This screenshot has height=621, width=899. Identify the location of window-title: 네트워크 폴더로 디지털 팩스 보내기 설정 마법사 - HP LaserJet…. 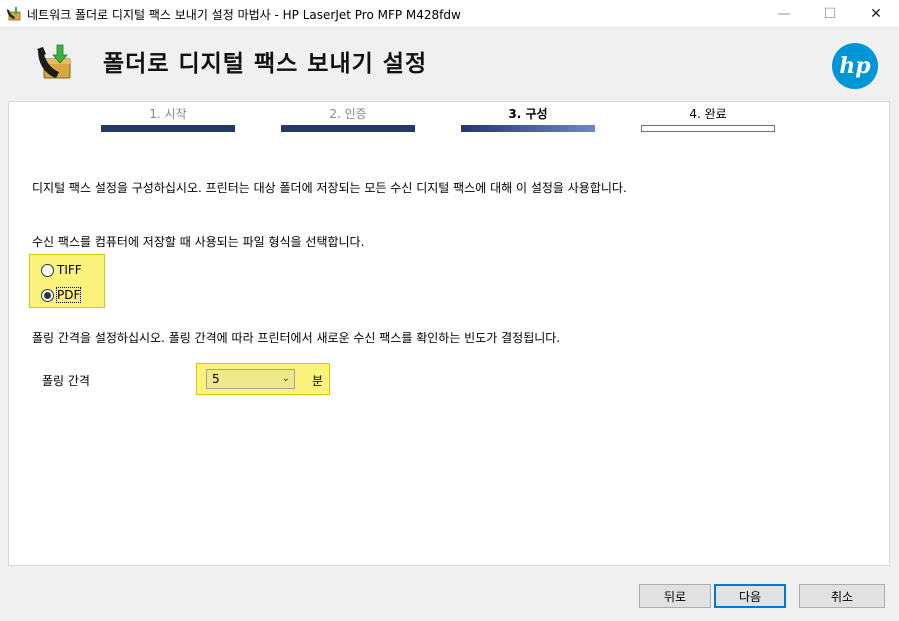
(244, 15).